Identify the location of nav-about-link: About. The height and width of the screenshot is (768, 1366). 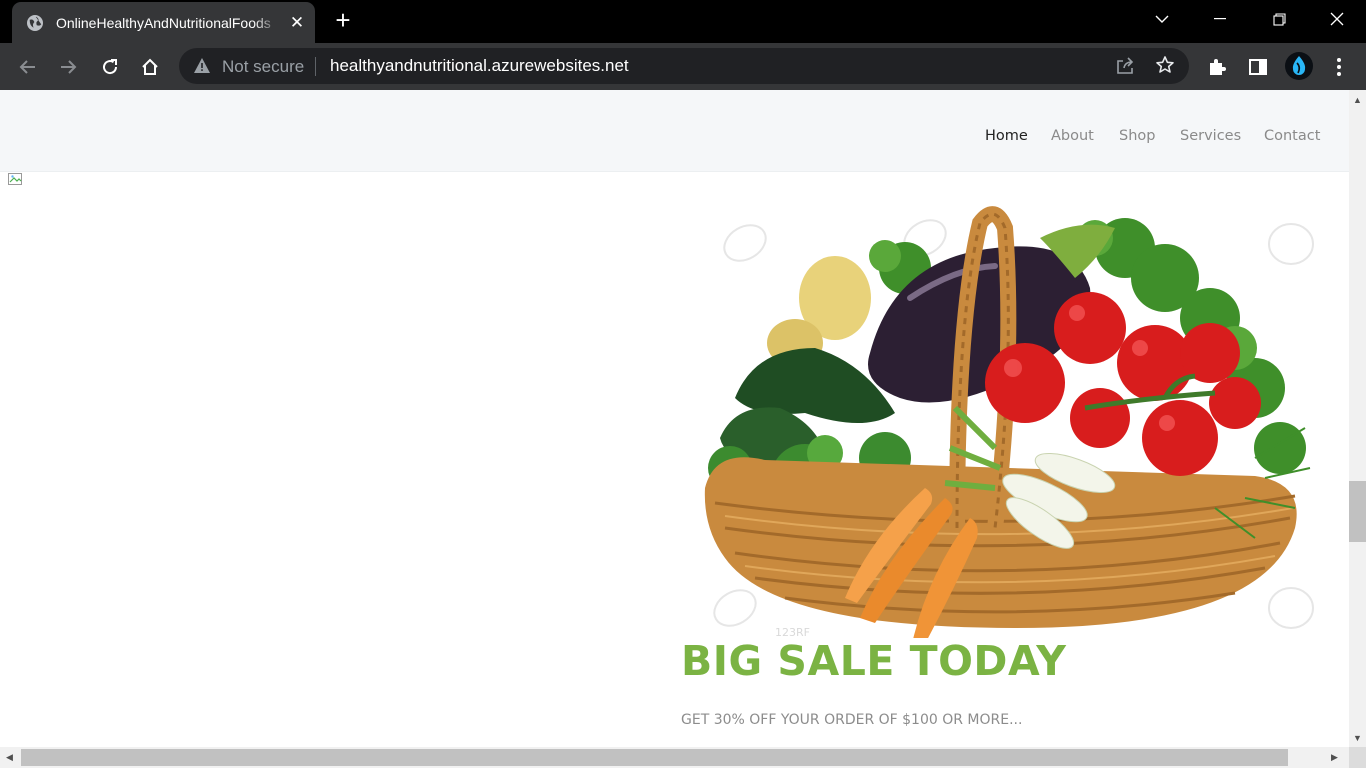
(1072, 136).